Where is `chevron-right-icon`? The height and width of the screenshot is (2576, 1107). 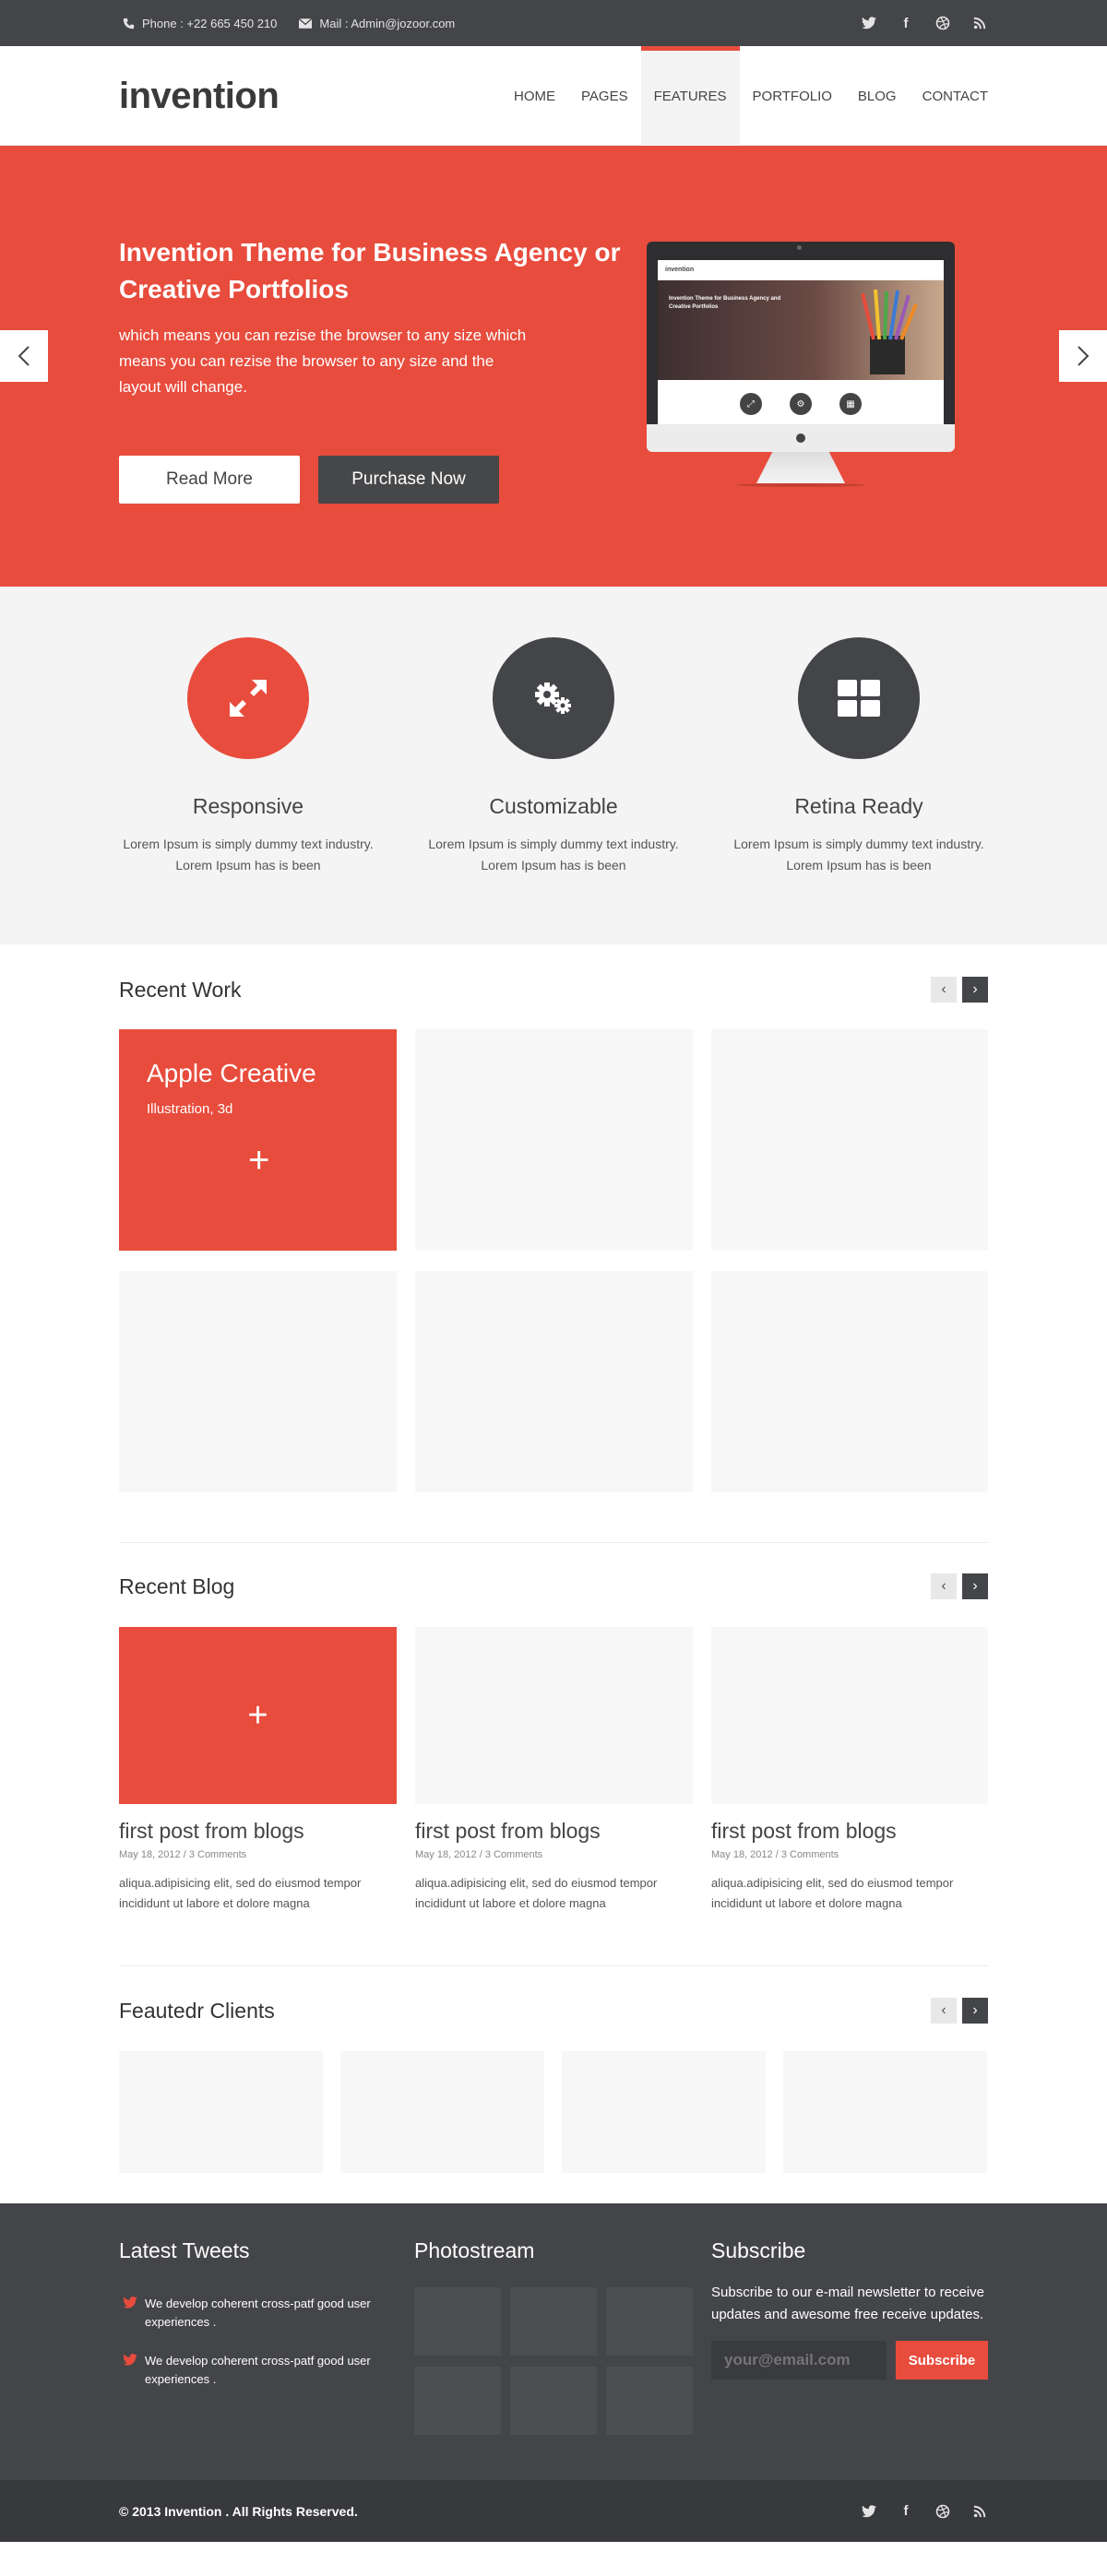 chevron-right-icon is located at coordinates (1083, 356).